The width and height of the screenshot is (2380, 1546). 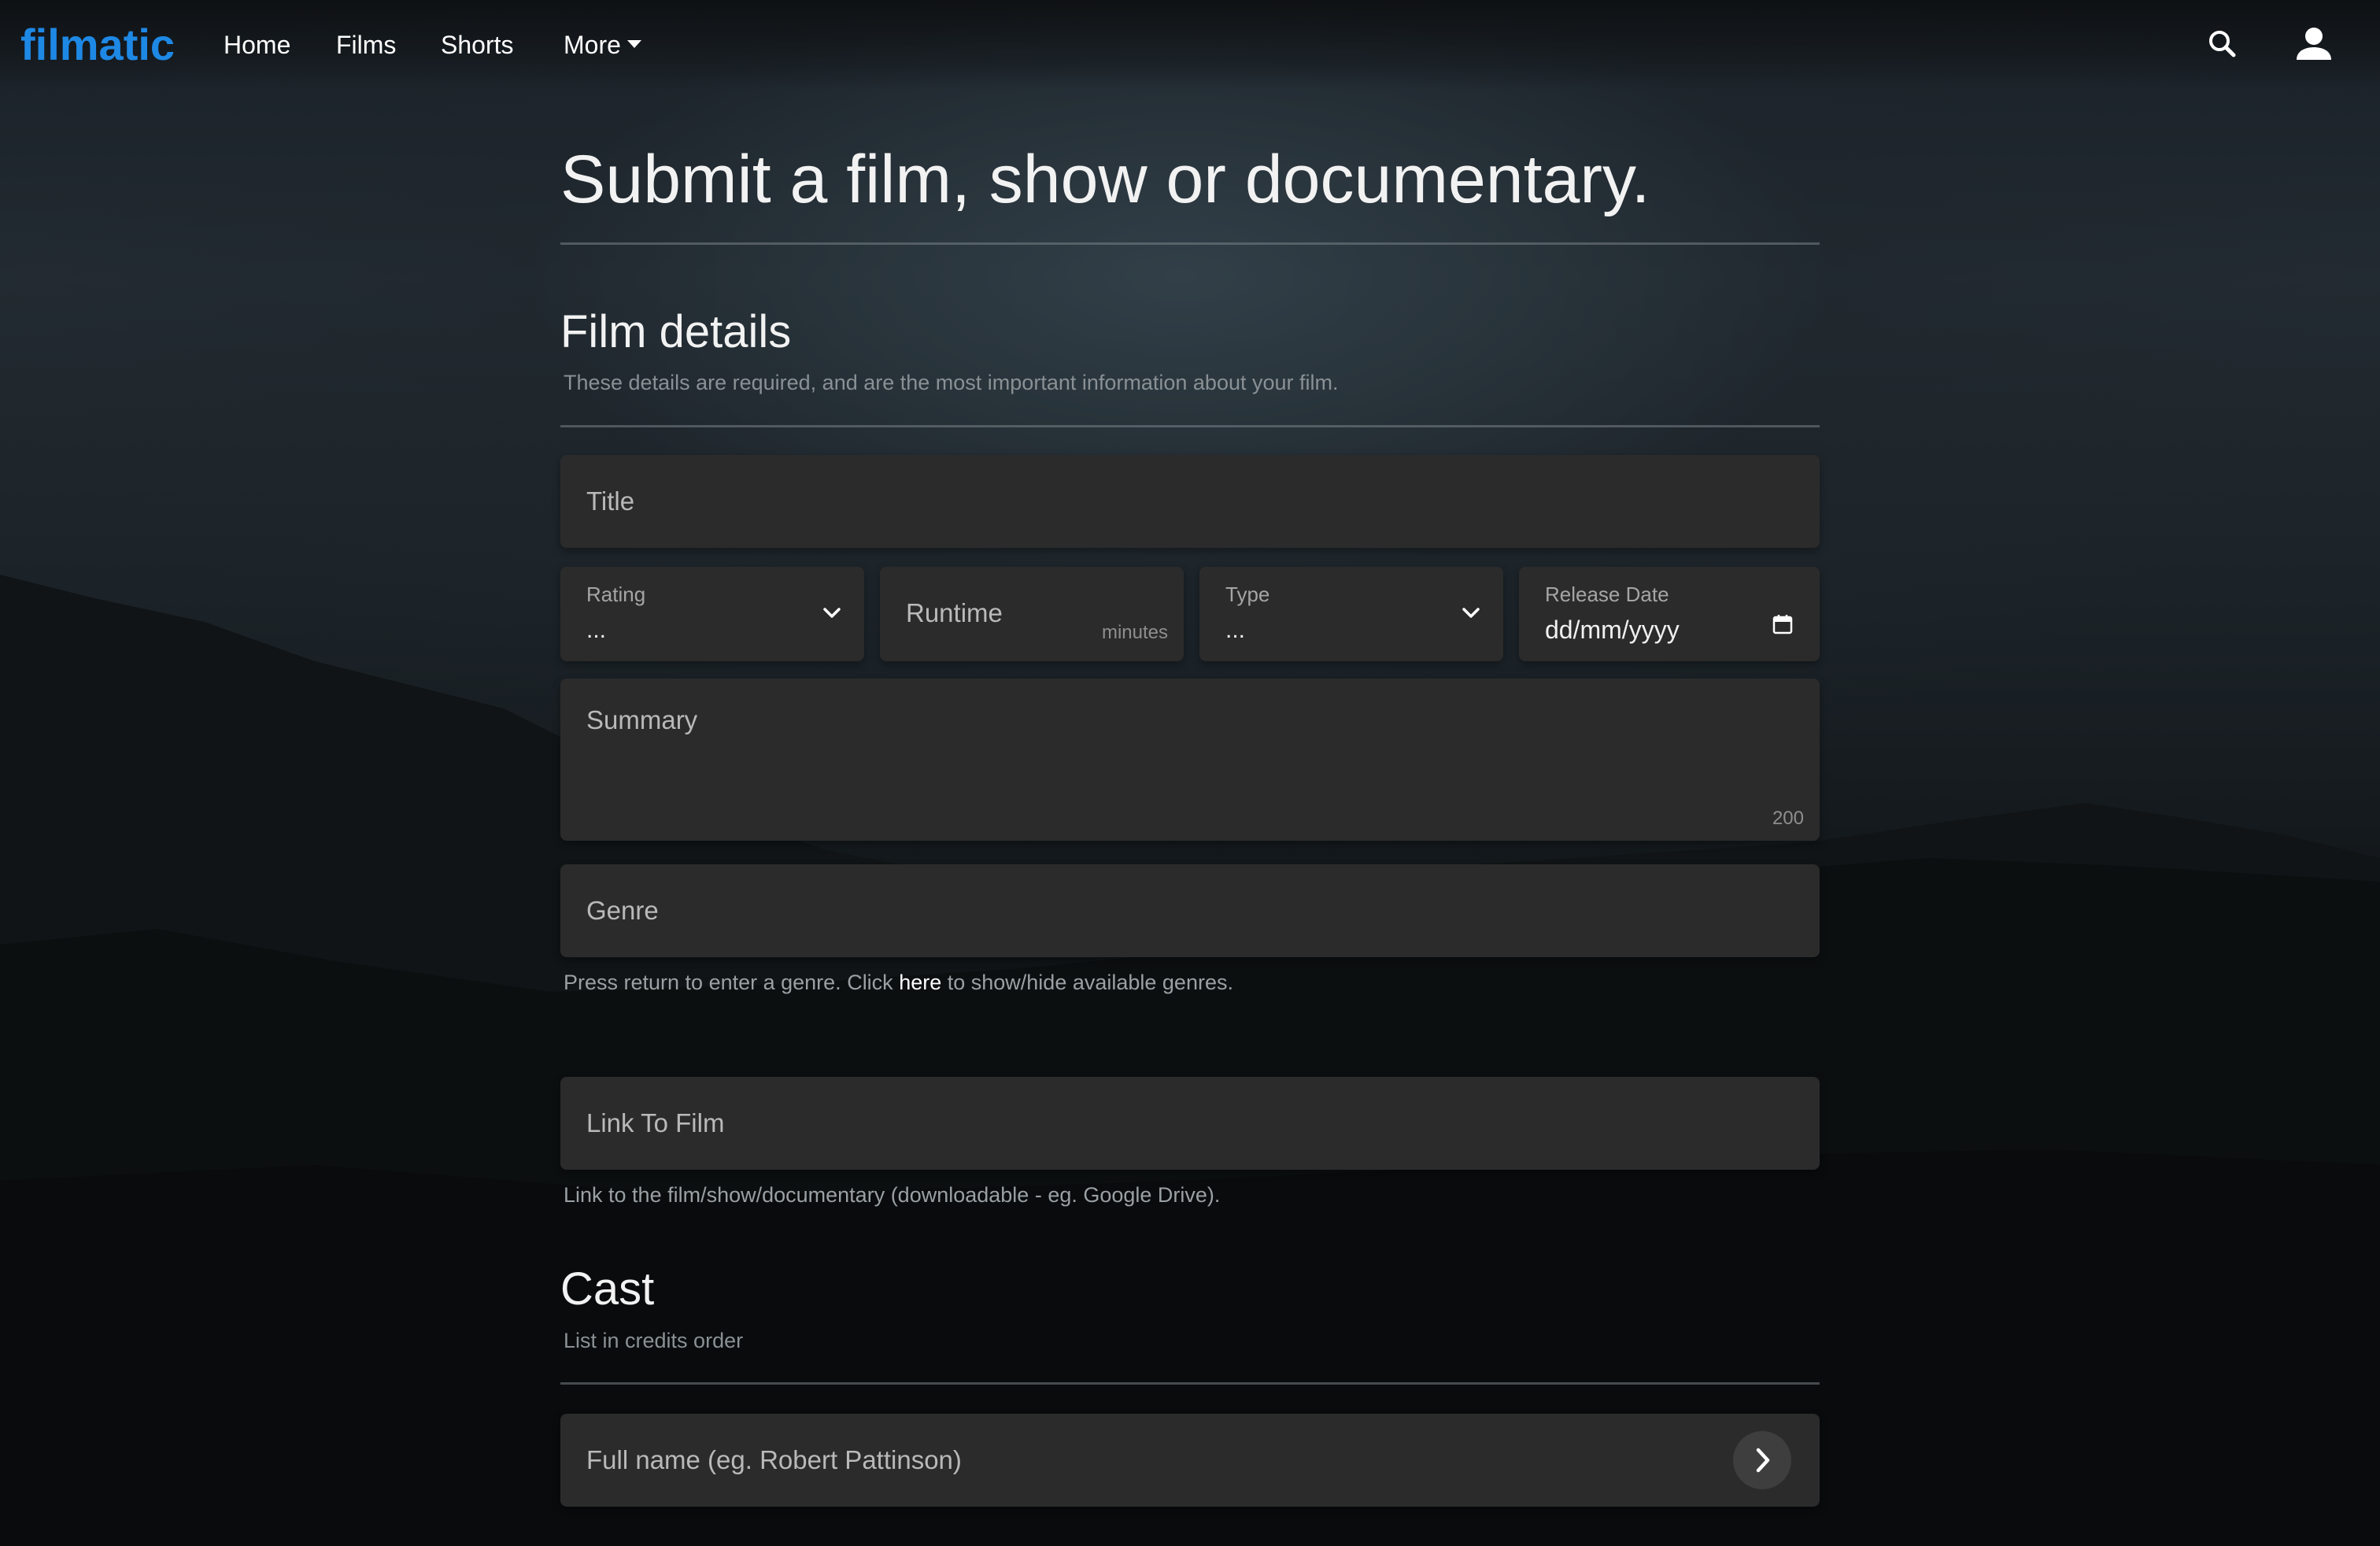 What do you see at coordinates (732, 983) in the screenshot?
I see `genre-hint-text-start: Press return to enter a genre. Click` at bounding box center [732, 983].